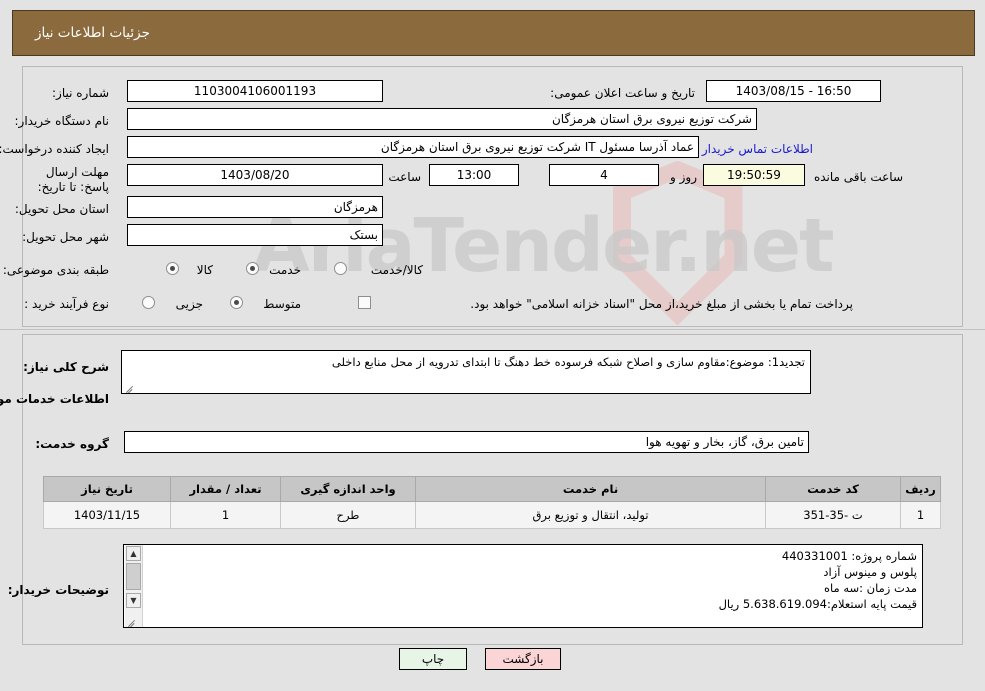  I want to click on buyer-notes-line-2: پلوس و مینوس آزاد, so click(870, 572).